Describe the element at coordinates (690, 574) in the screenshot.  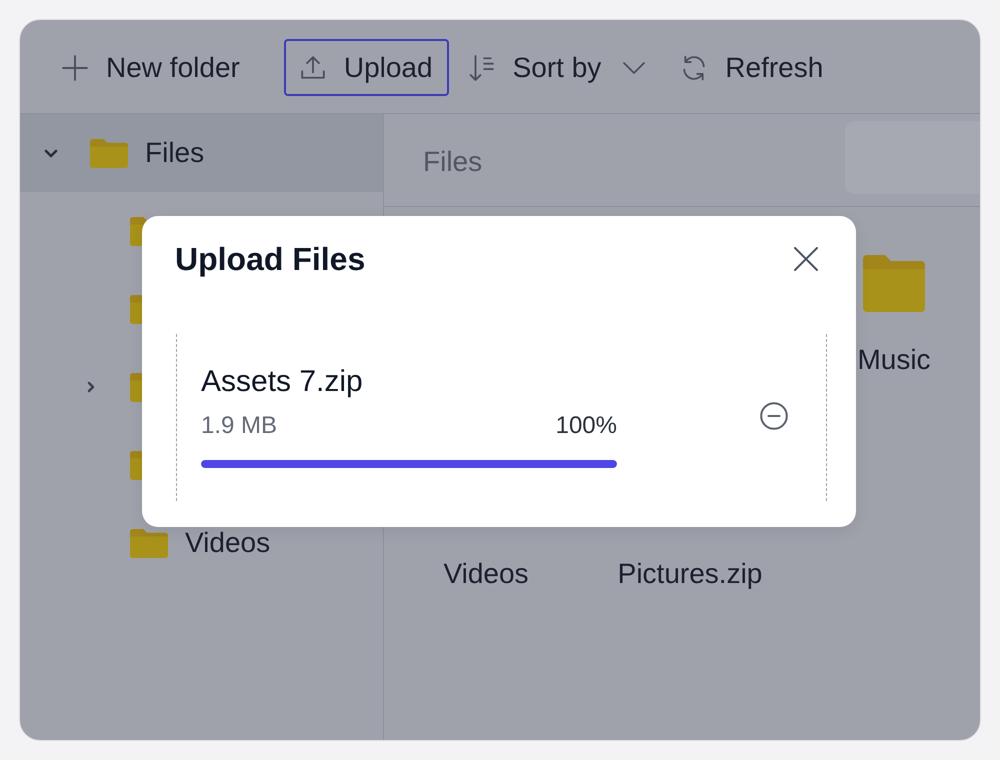
I see `file-name: Pictures.zip` at that location.